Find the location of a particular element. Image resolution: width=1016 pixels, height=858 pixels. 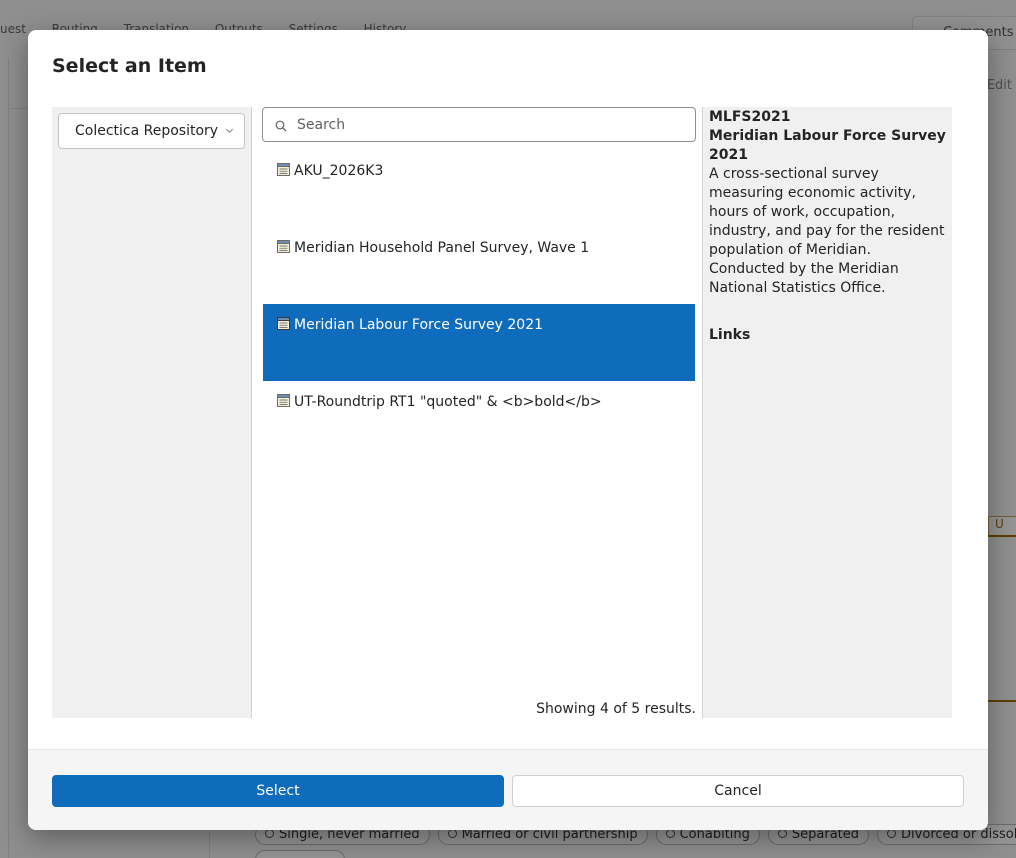

cancel-button: Cancel is located at coordinates (738, 791).